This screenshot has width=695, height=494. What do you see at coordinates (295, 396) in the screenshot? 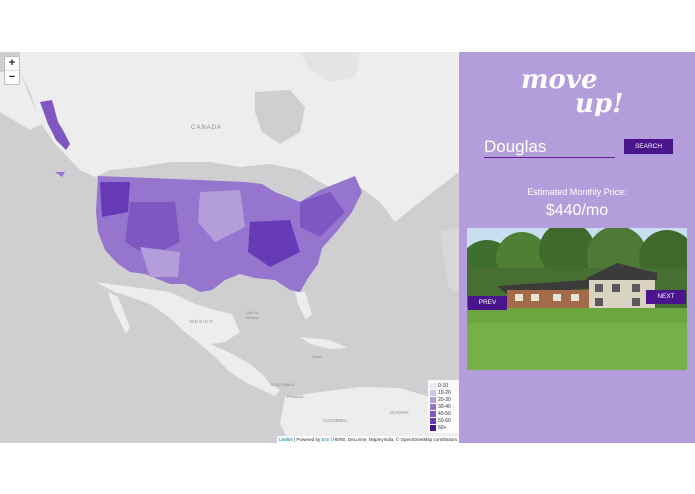
I see `label-panama: PANAMÁ` at bounding box center [295, 396].